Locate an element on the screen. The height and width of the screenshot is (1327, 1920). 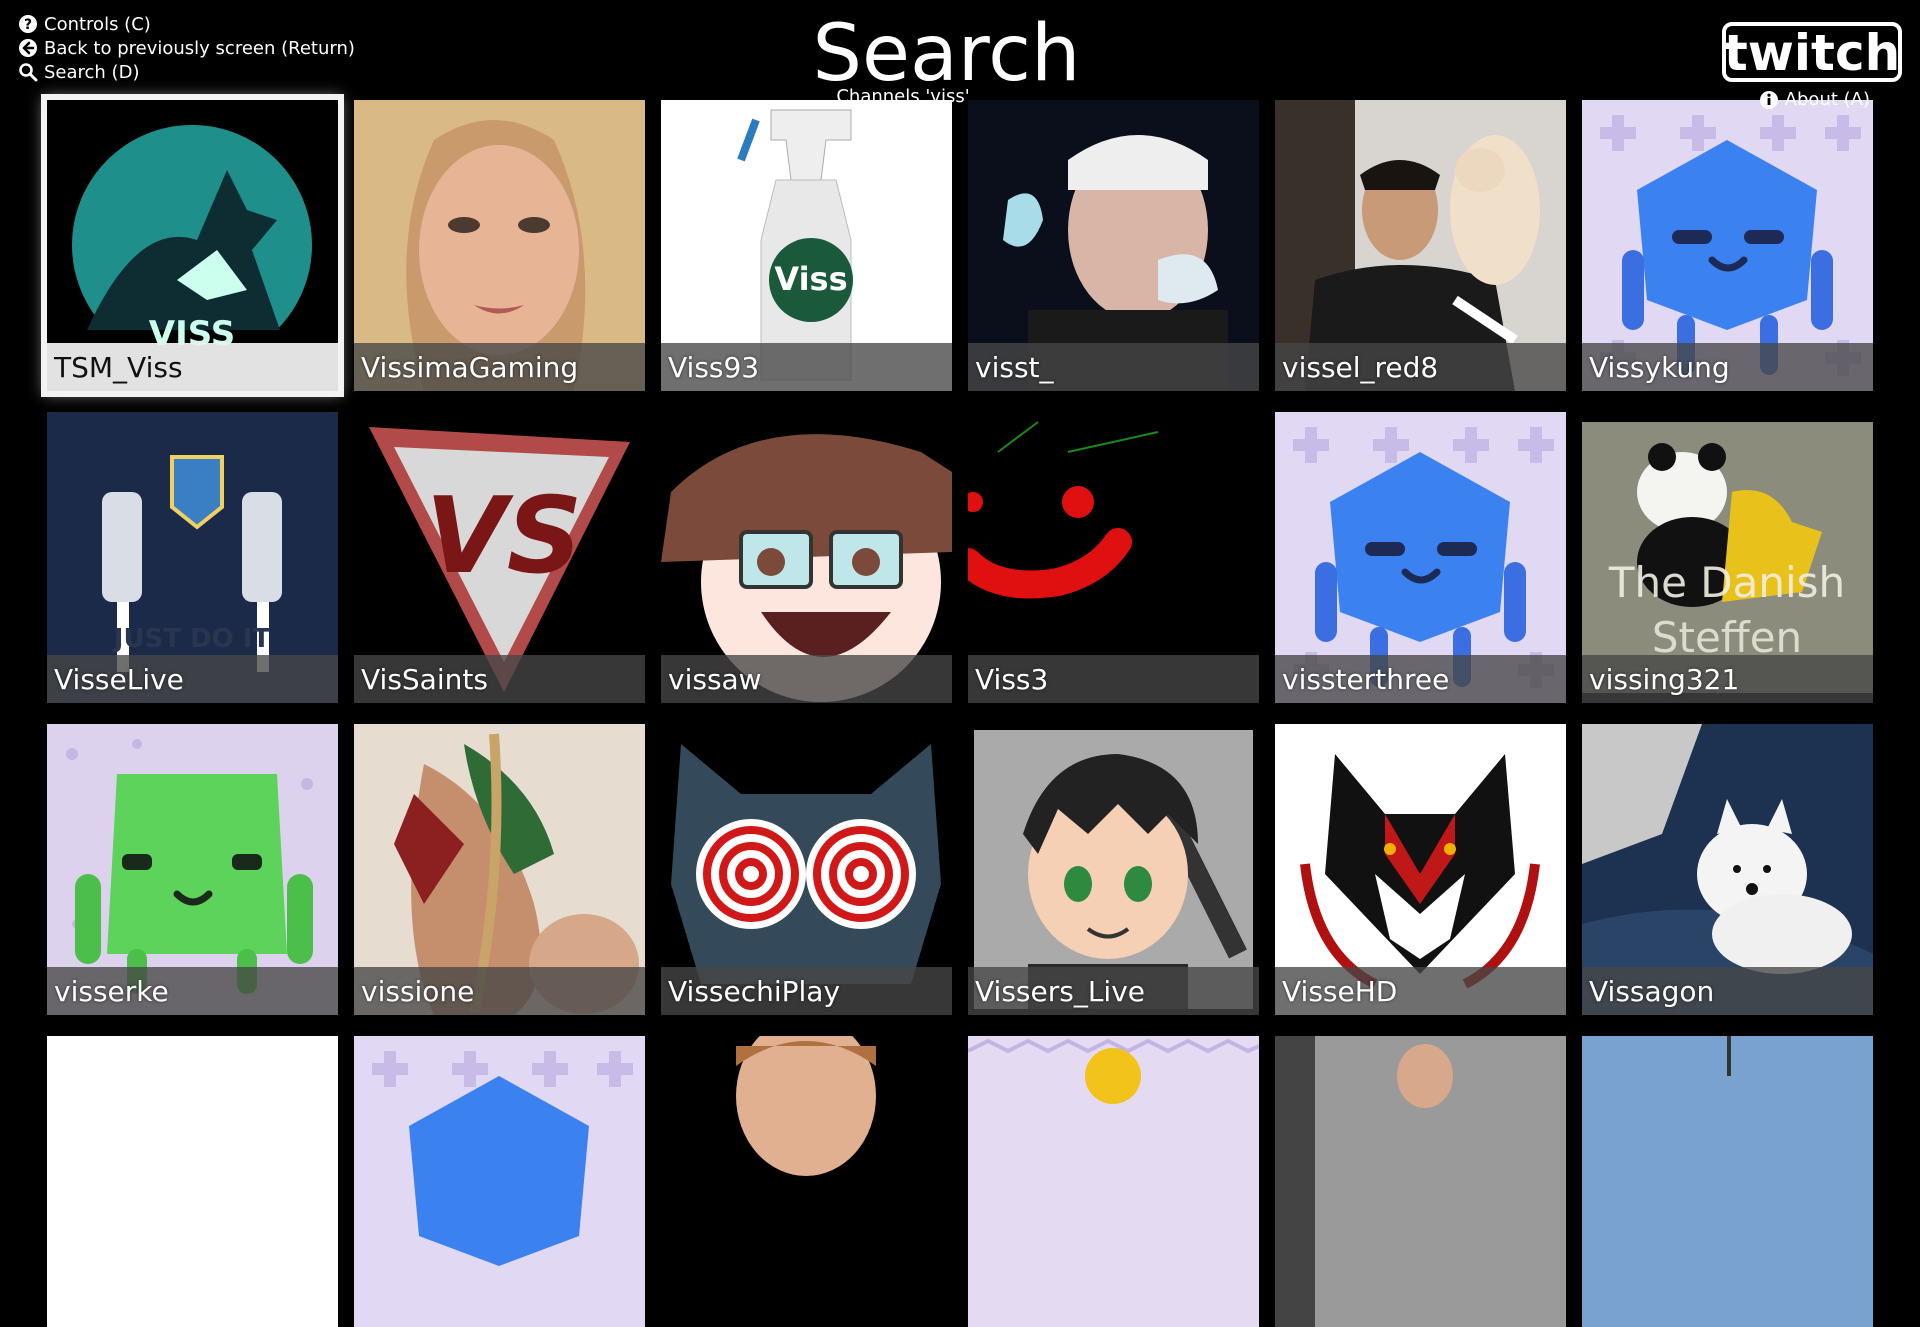
info-circle-icon is located at coordinates (1769, 100).